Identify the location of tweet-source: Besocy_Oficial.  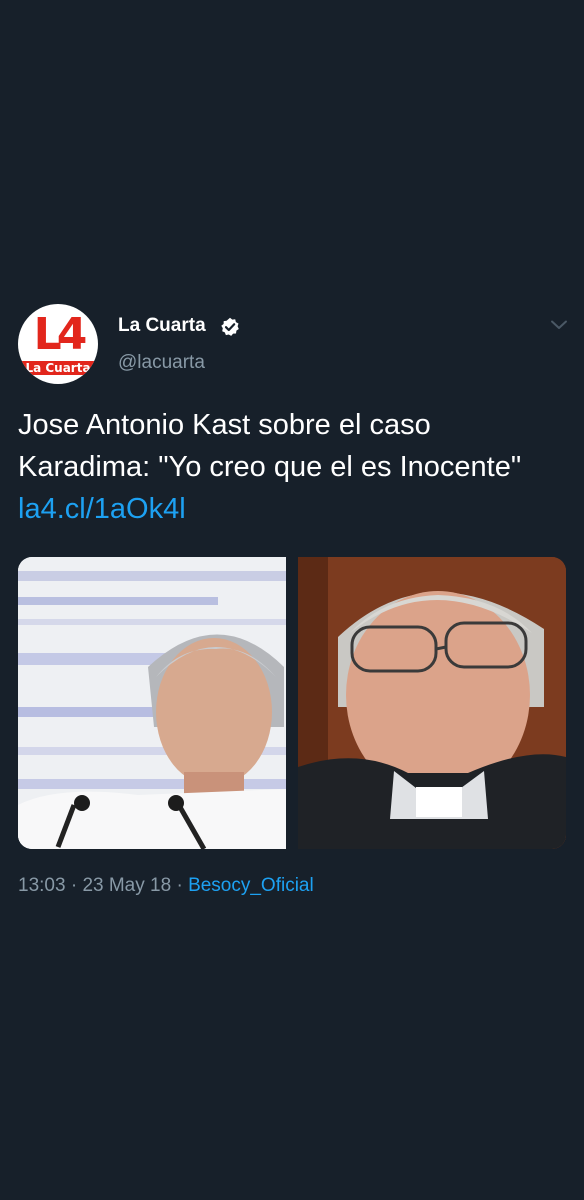
(251, 885).